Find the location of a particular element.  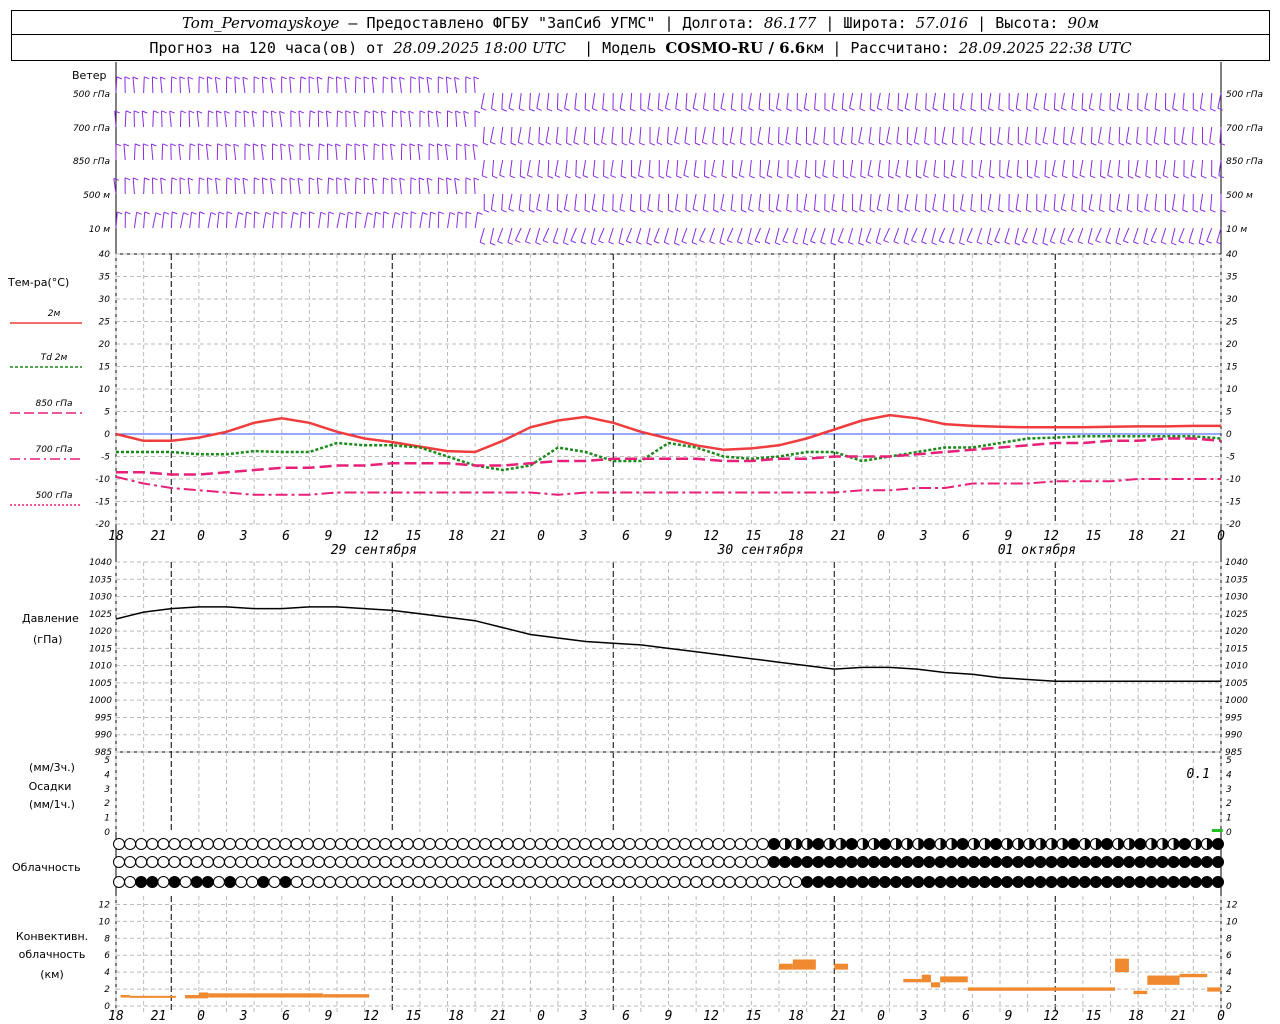

precip-title: Осадки is located at coordinates (50, 786).